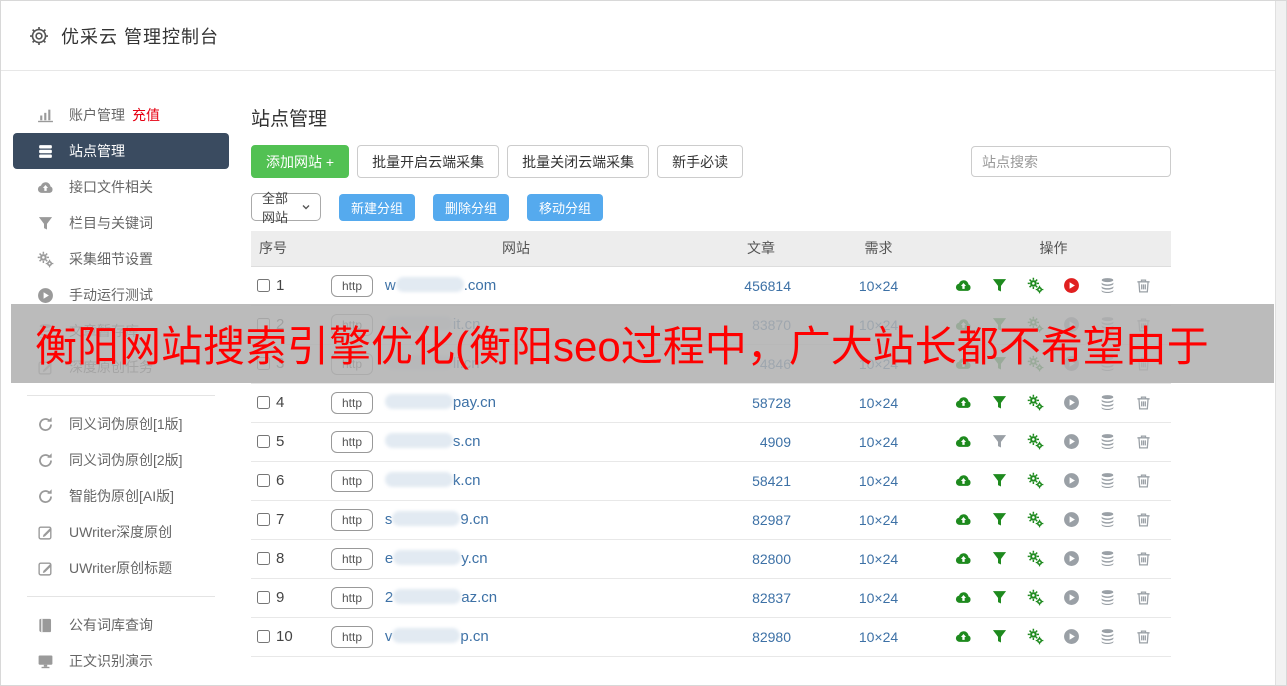 The image size is (1287, 686). What do you see at coordinates (377, 207) in the screenshot?
I see `new-group-button: 新建分组` at bounding box center [377, 207].